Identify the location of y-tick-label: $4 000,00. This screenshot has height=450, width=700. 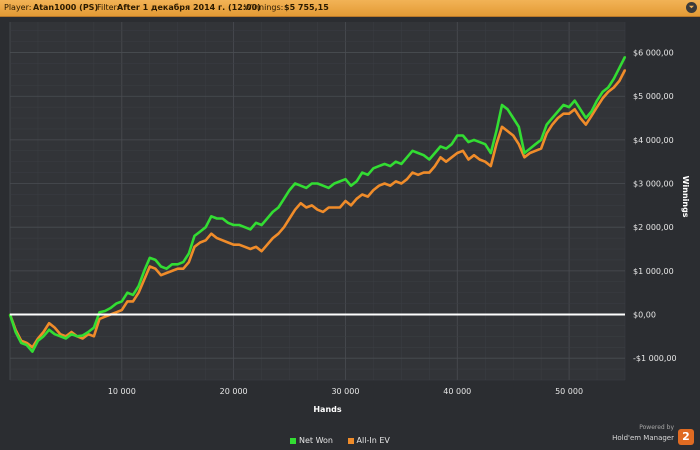
(653, 140).